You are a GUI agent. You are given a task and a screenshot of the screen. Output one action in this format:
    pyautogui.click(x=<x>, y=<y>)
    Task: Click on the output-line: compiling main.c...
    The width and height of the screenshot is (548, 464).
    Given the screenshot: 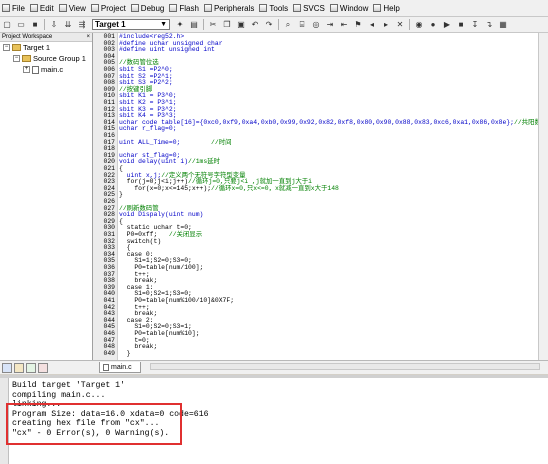 What is the action you would take?
    pyautogui.click(x=59, y=395)
    